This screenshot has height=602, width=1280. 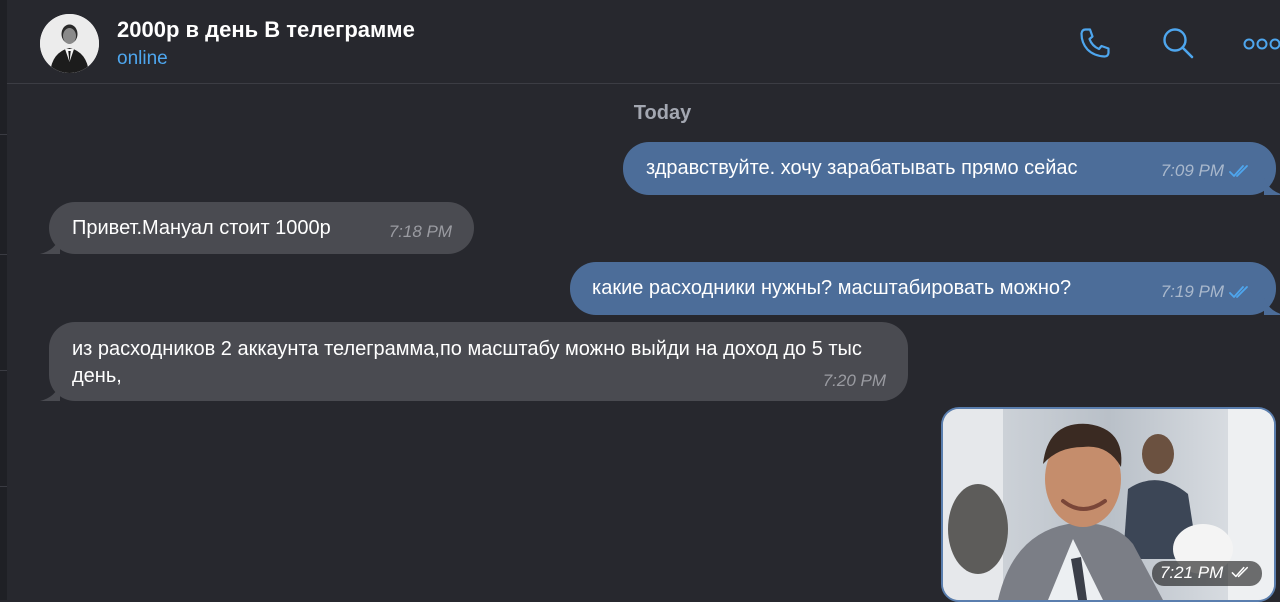 I want to click on chat-title: 2000р в день В телеграмме, so click(x=266, y=29).